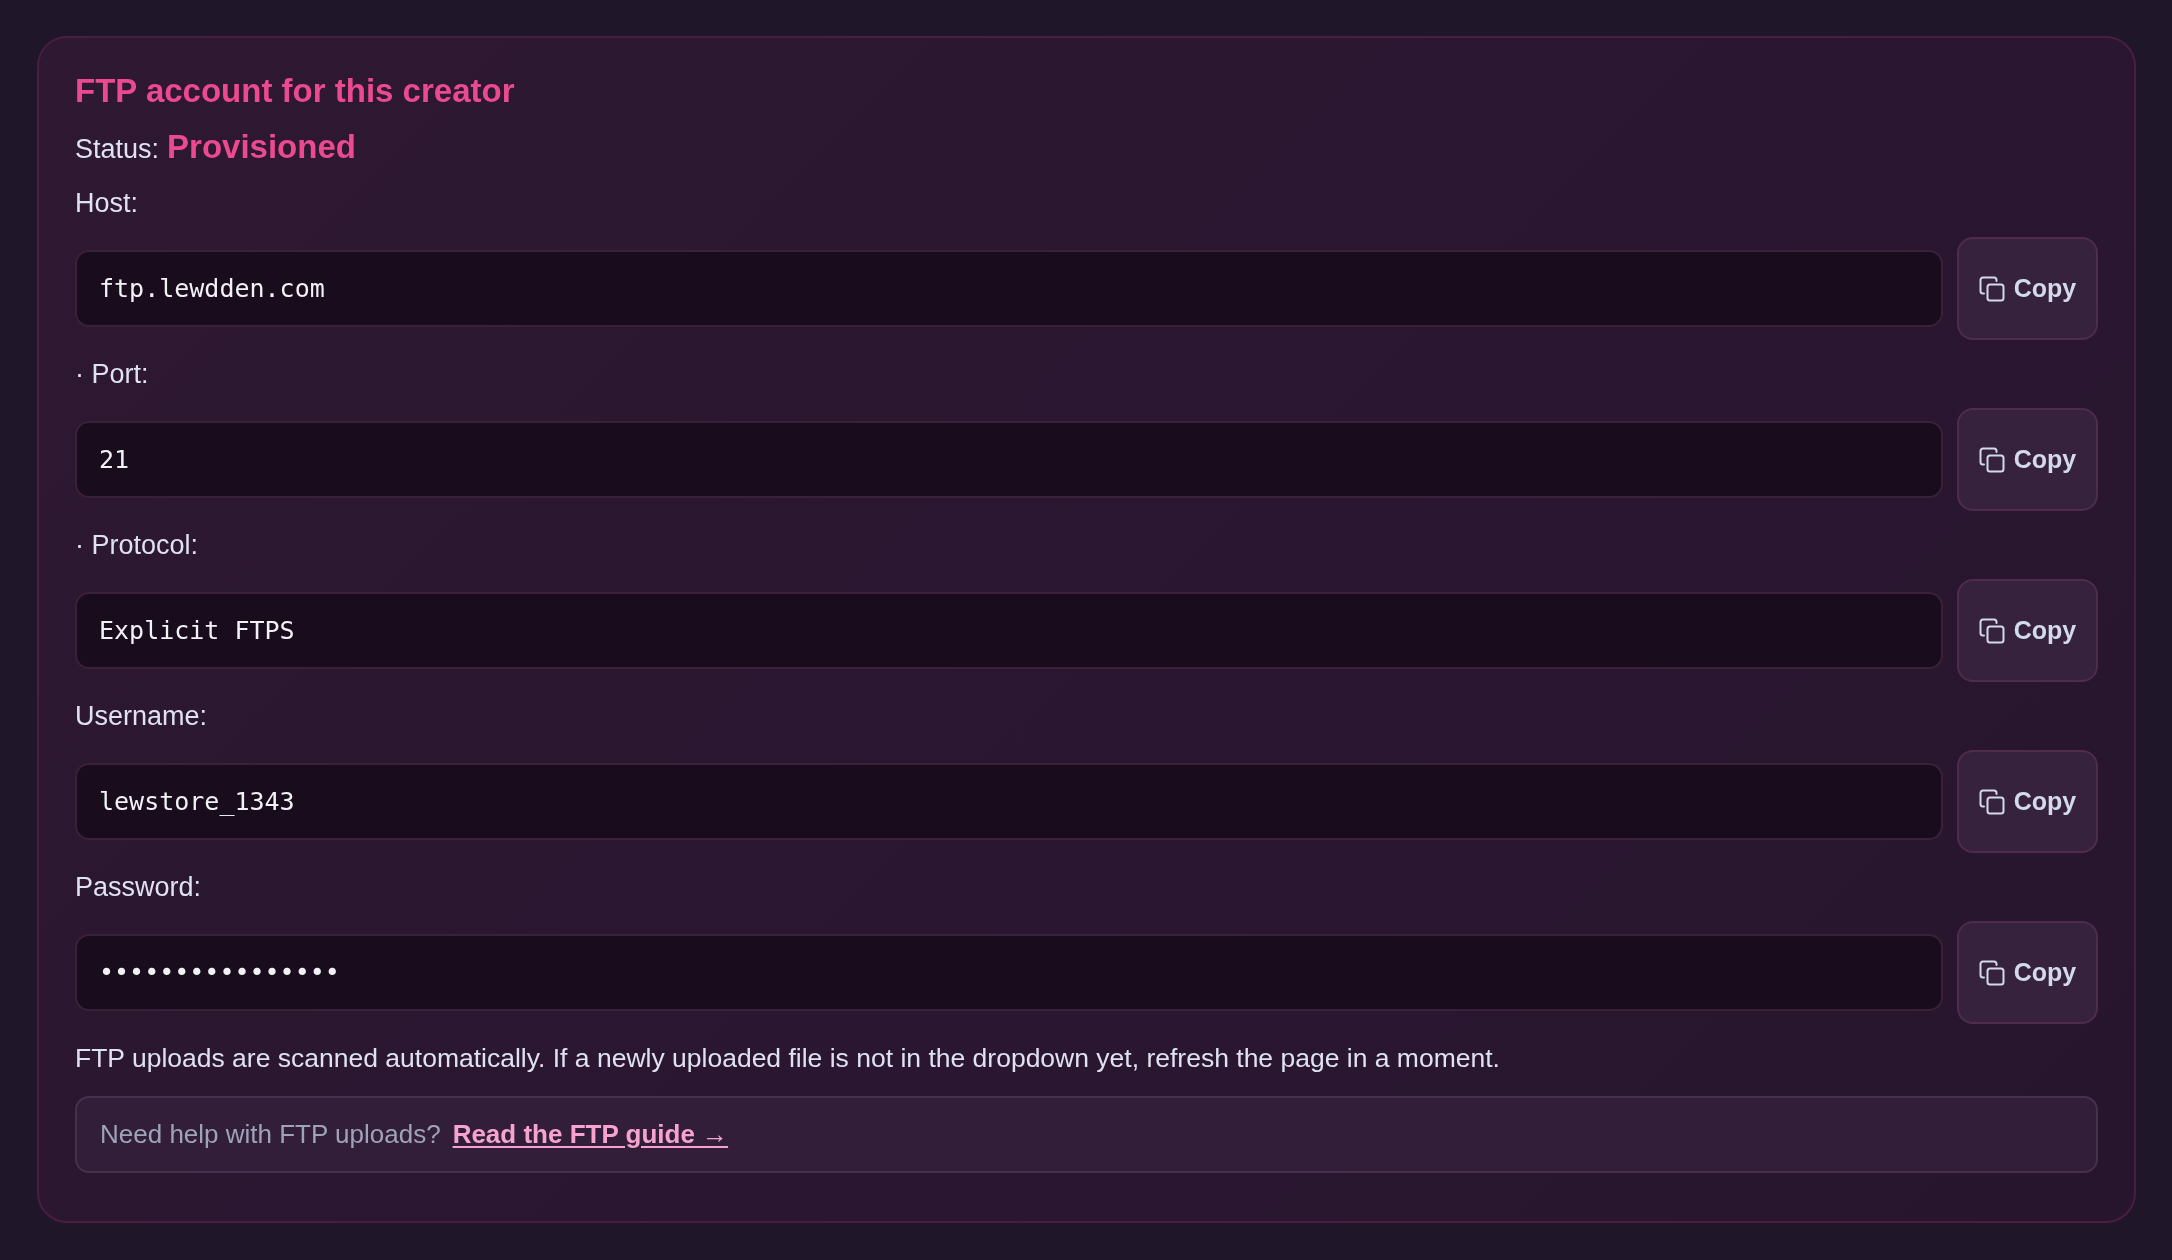 The image size is (2172, 1260). What do you see at coordinates (261, 147) in the screenshot?
I see `status-value: Provisioned` at bounding box center [261, 147].